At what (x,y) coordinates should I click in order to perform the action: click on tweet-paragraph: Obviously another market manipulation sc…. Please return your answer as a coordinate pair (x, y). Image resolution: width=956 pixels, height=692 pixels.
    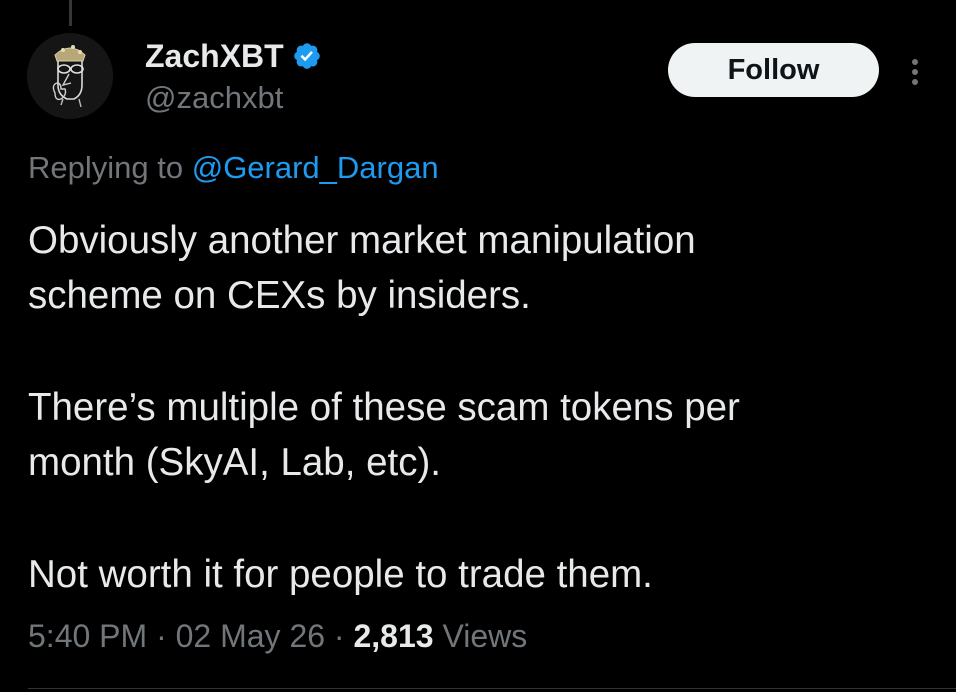
    Looking at the image, I should click on (362, 268).